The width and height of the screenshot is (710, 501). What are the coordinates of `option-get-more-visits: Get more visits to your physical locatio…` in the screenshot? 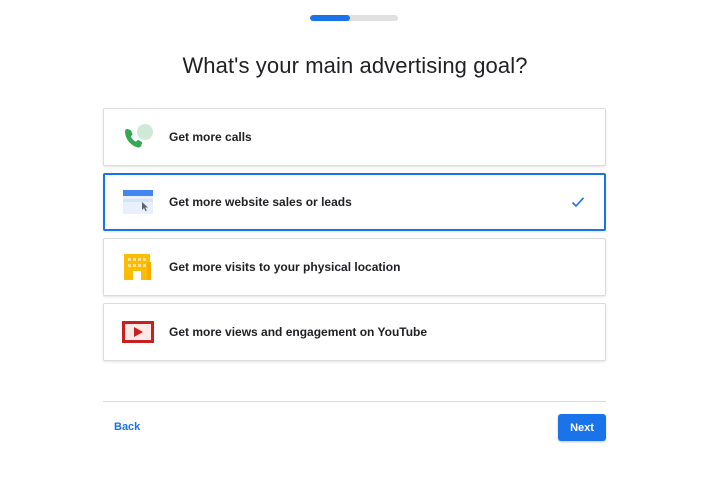 It's located at (354, 267).